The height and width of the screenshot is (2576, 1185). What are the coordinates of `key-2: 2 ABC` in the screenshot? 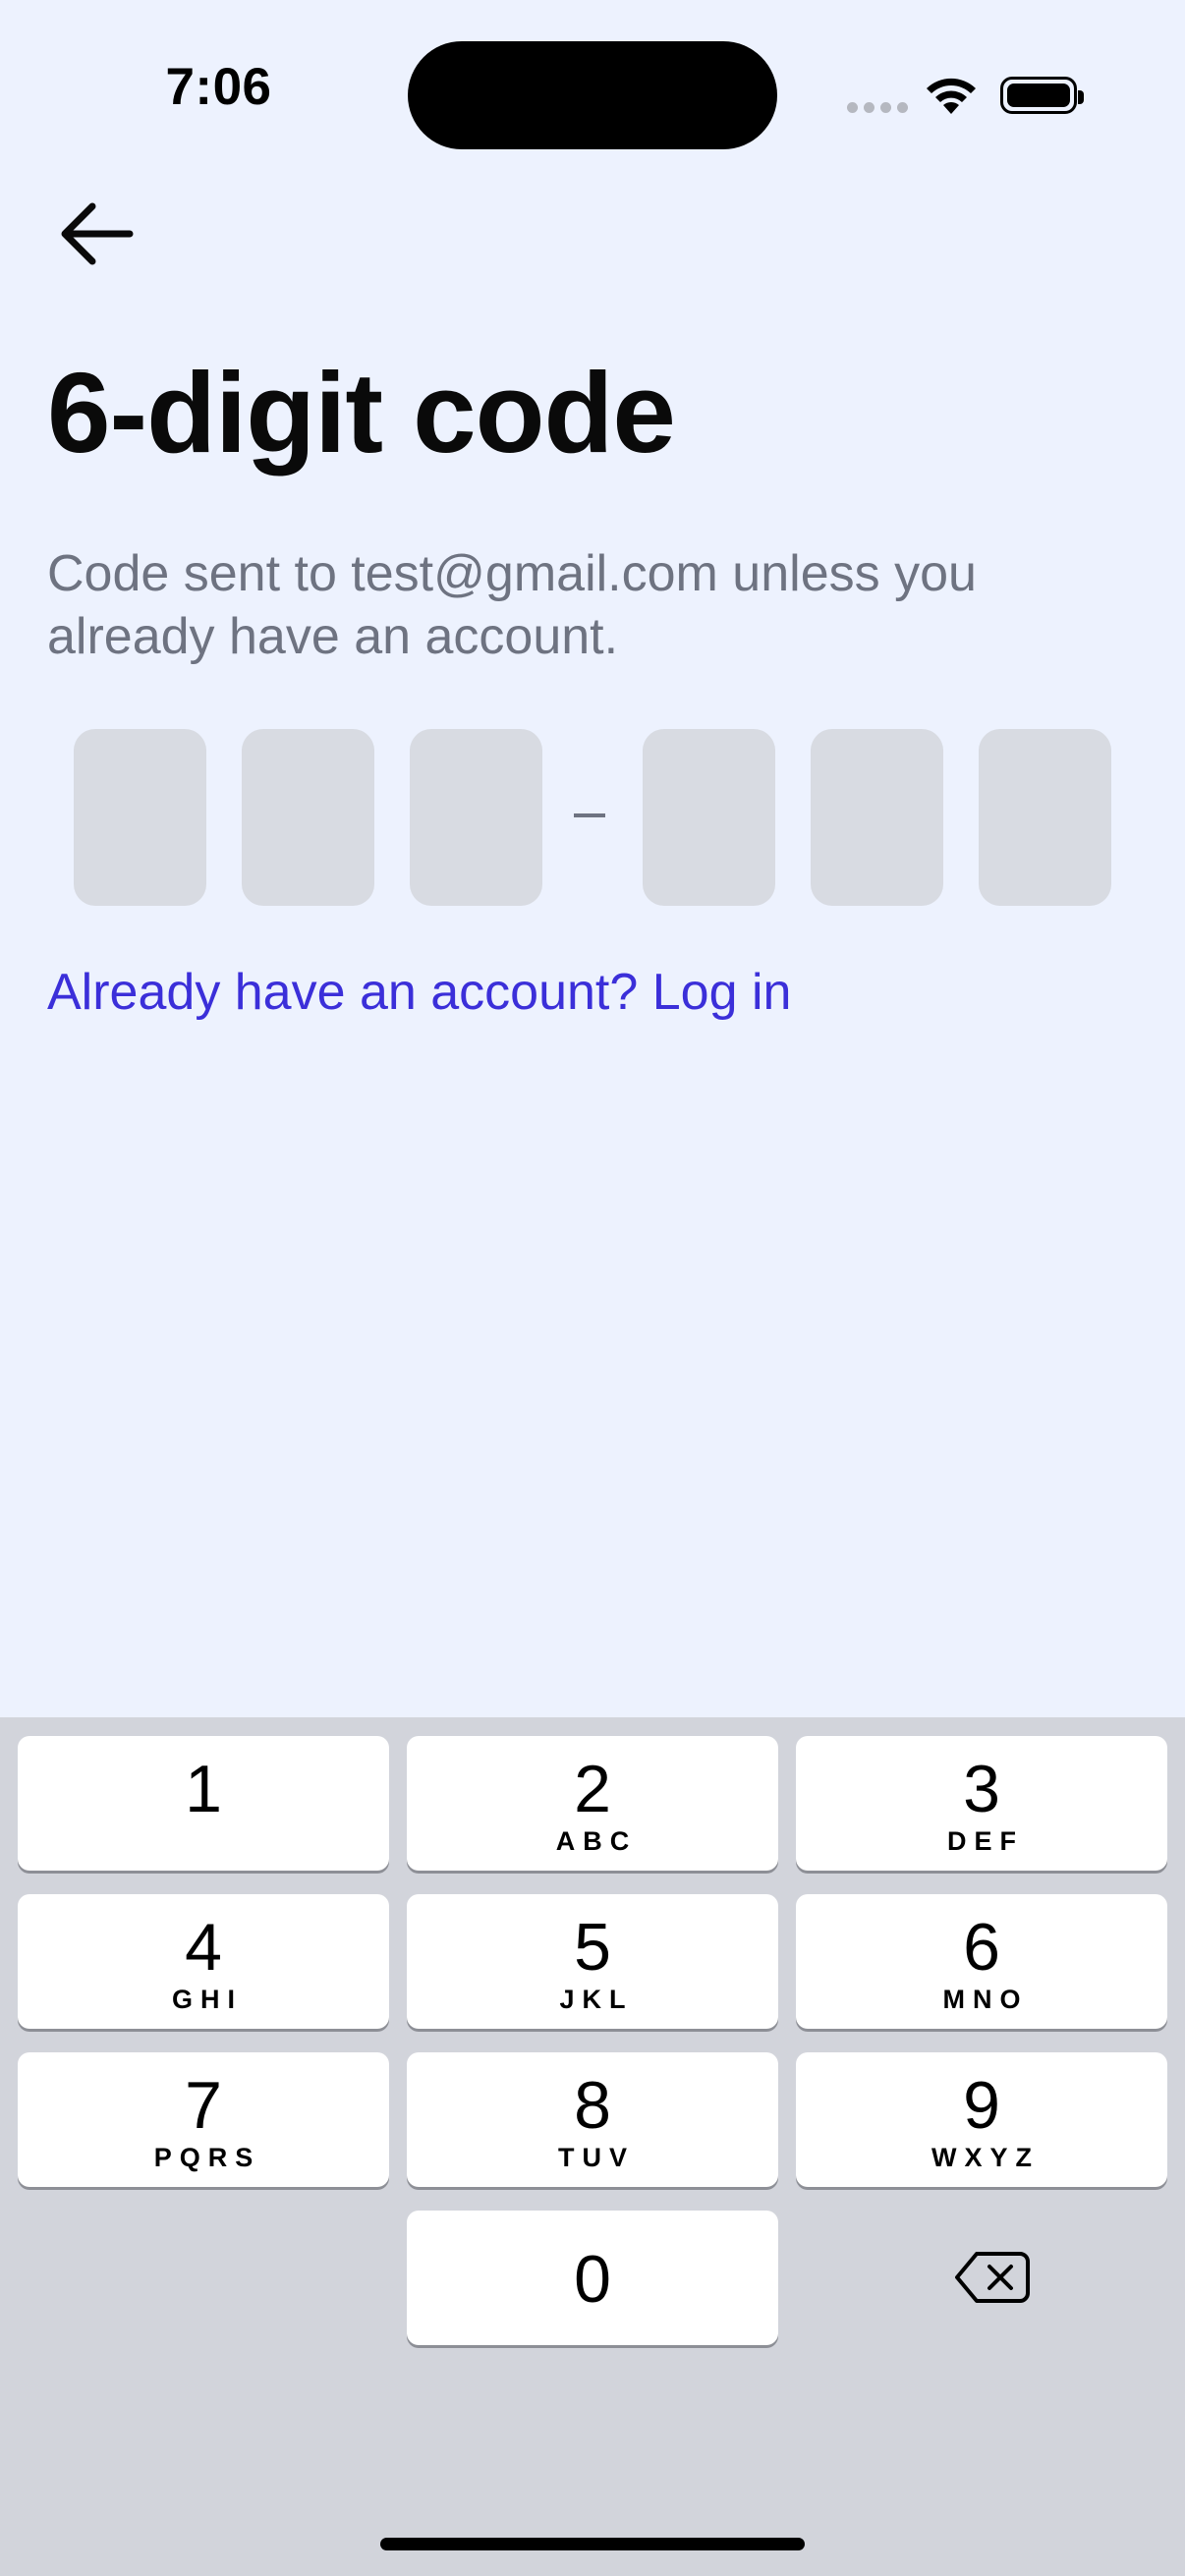 It's located at (592, 1803).